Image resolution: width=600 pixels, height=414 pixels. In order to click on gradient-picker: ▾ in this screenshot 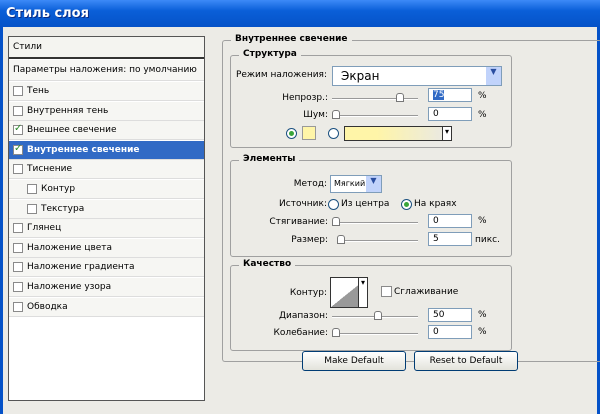, I will do `click(398, 133)`.